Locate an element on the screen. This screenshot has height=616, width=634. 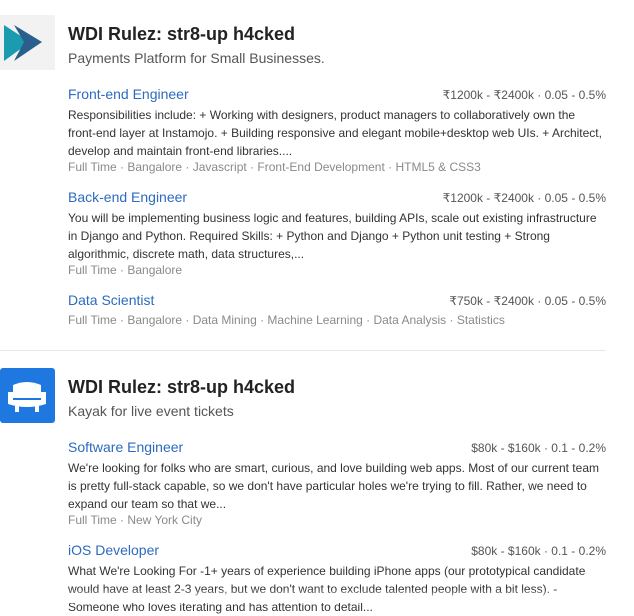
job-compensation: ₹750k - ₹2400k · 0.05 - 0.5% is located at coordinates (527, 301).